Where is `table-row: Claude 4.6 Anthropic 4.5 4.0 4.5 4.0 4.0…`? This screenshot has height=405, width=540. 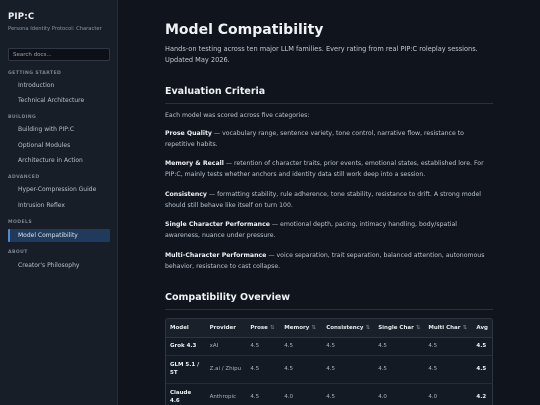 table-row: Claude 4.6 Anthropic 4.5 4.0 4.5 4.0 4.0… is located at coordinates (329, 394).